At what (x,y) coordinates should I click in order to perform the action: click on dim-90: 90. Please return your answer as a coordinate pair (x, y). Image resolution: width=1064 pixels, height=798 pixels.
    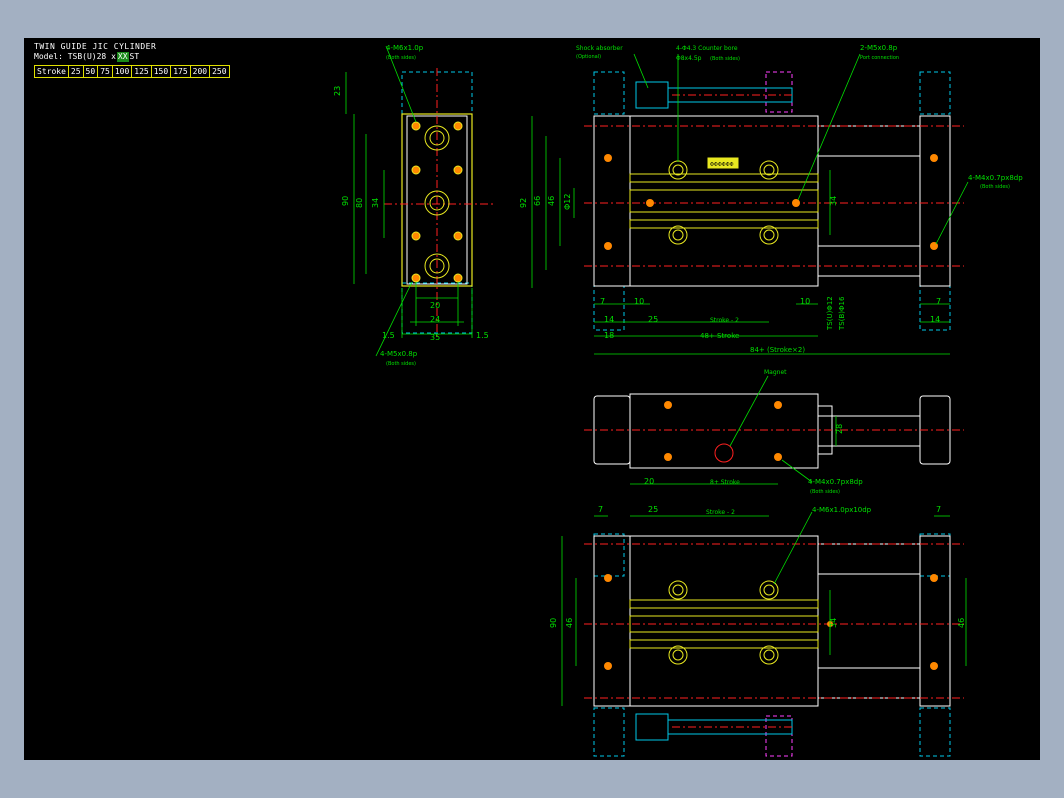
    Looking at the image, I should click on (345, 201).